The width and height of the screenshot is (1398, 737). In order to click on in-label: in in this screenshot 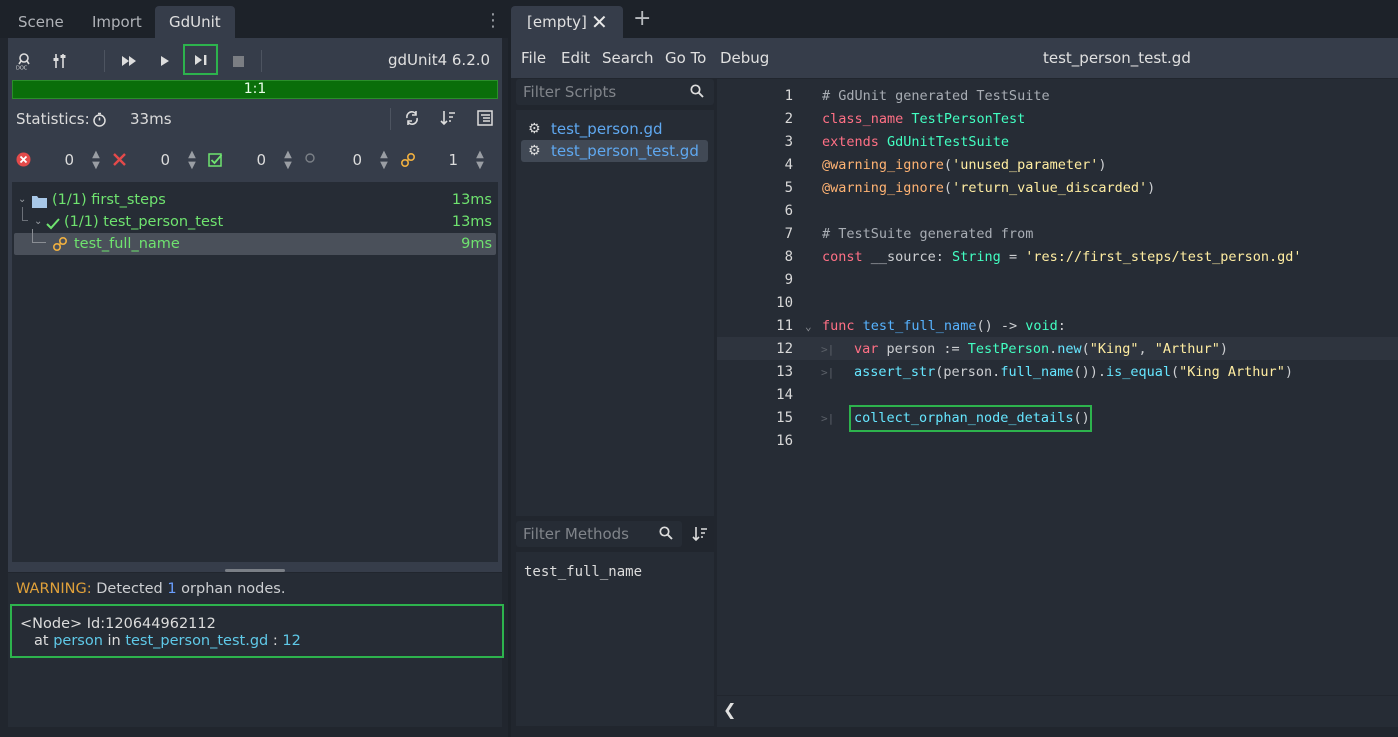, I will do `click(114, 641)`.